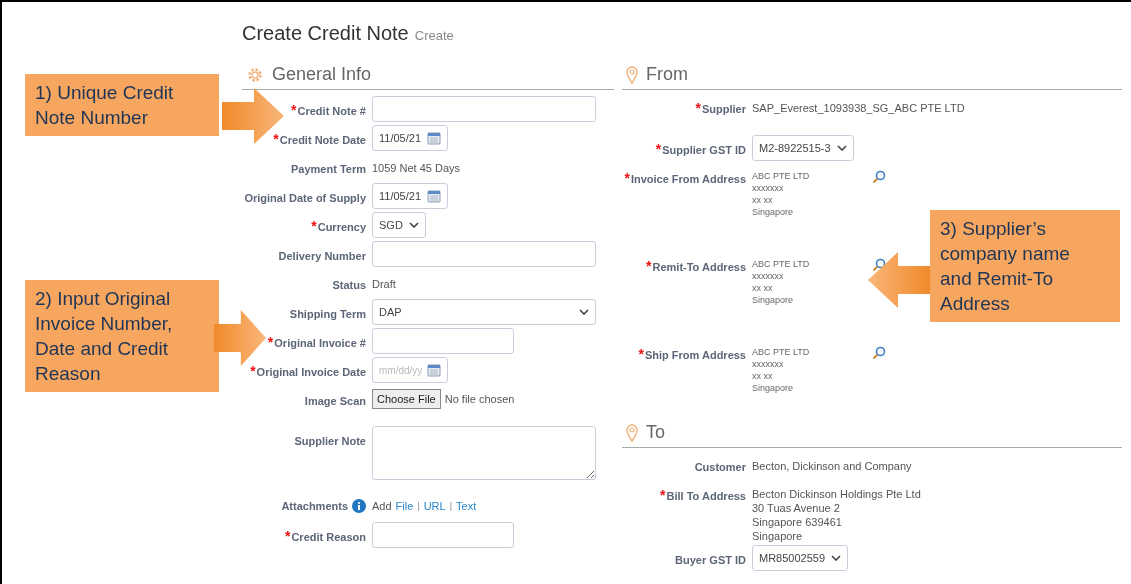  I want to click on field-label: Customer, so click(720, 467).